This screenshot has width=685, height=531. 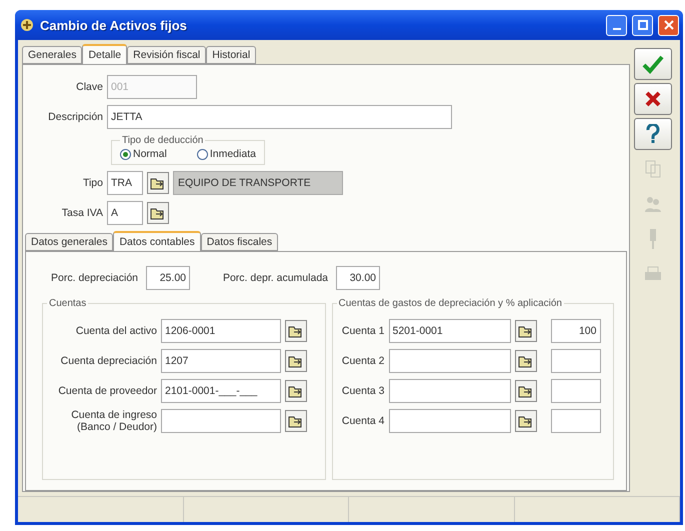 What do you see at coordinates (221, 331) in the screenshot?
I see `input-field: 1206-0001` at bounding box center [221, 331].